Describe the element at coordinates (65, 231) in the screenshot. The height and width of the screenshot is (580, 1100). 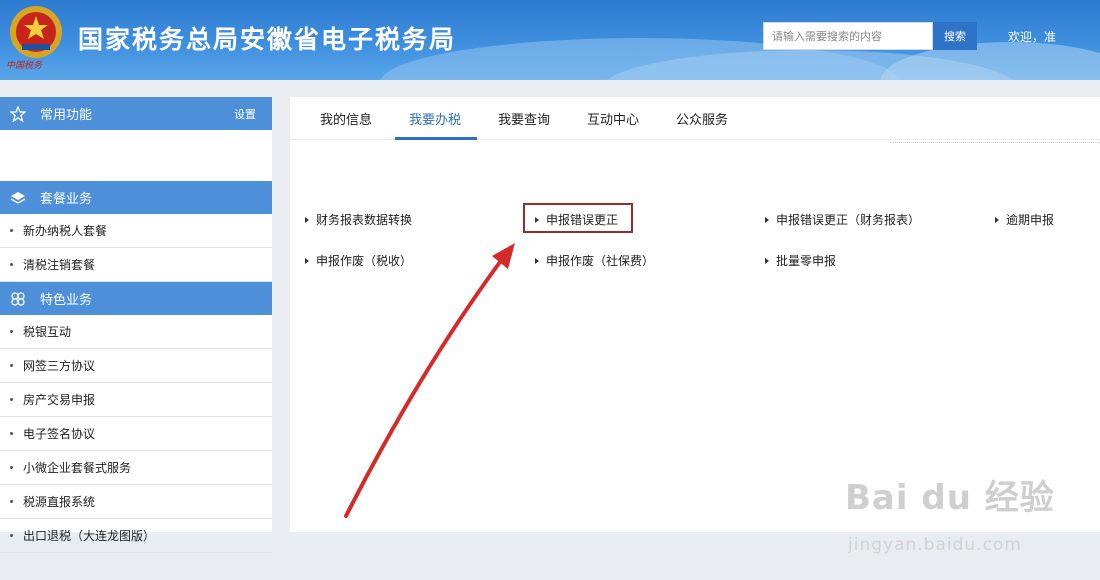
I see `sidebar-item-label: 新办纳税人套餐` at that location.